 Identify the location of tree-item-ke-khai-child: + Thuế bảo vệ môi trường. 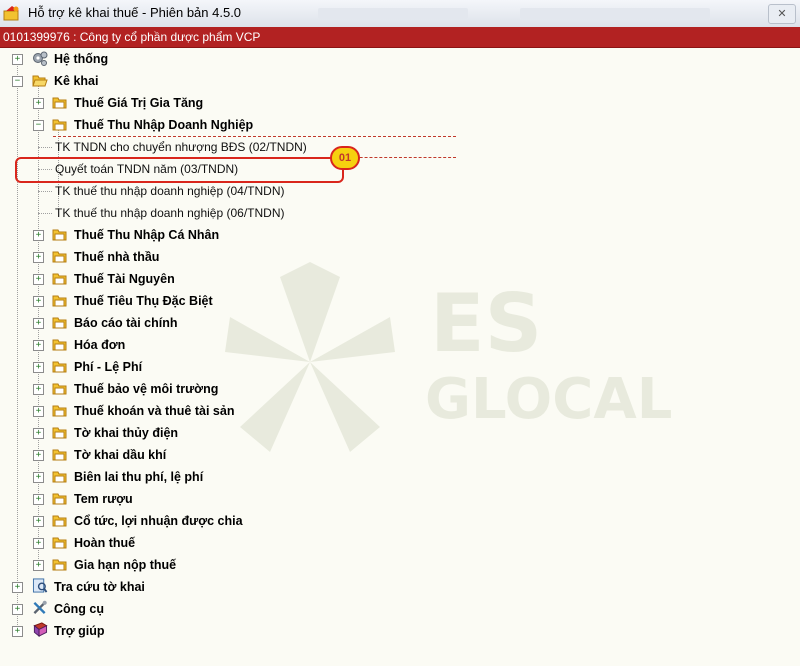
(160, 389).